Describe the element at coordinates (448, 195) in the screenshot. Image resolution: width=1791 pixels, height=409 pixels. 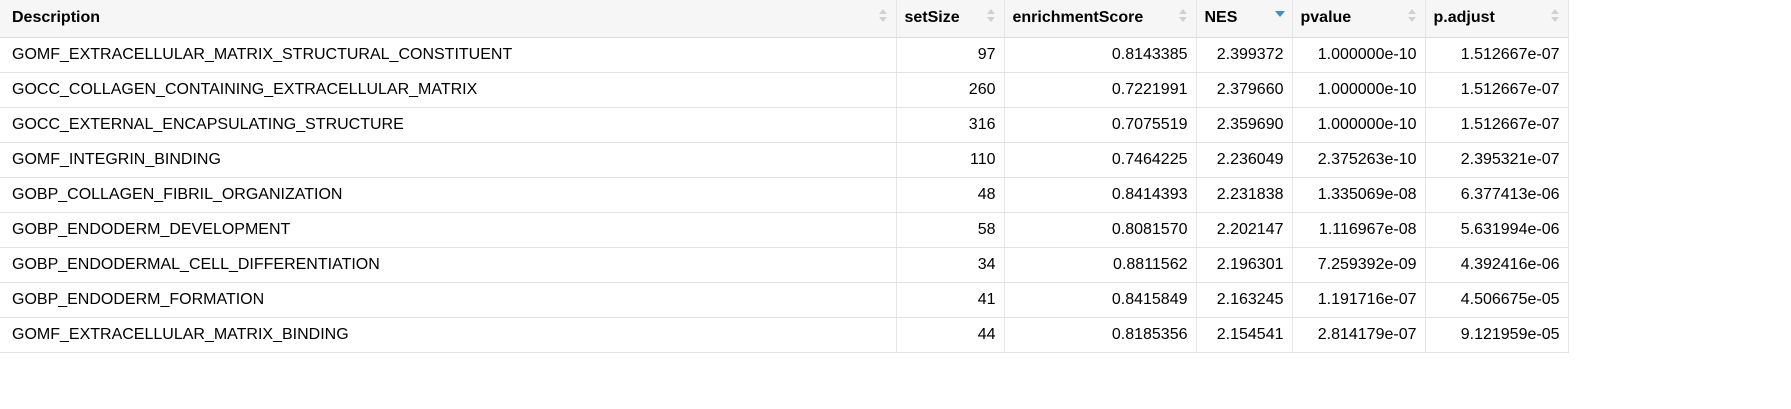
I see `cell-description: GOBP_COLLAGEN_FIBRIL_ORGANIZATION` at that location.